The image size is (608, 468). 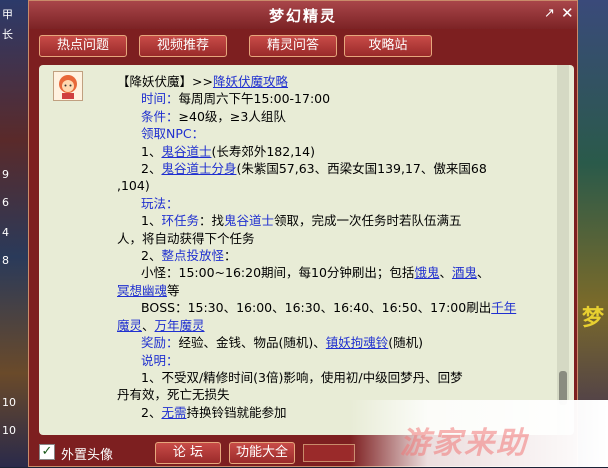 I want to click on note-line-1: 1、不受双/精修时间(3倍)影响，使用初/中级回梦丹、回梦, so click(x=302, y=377).